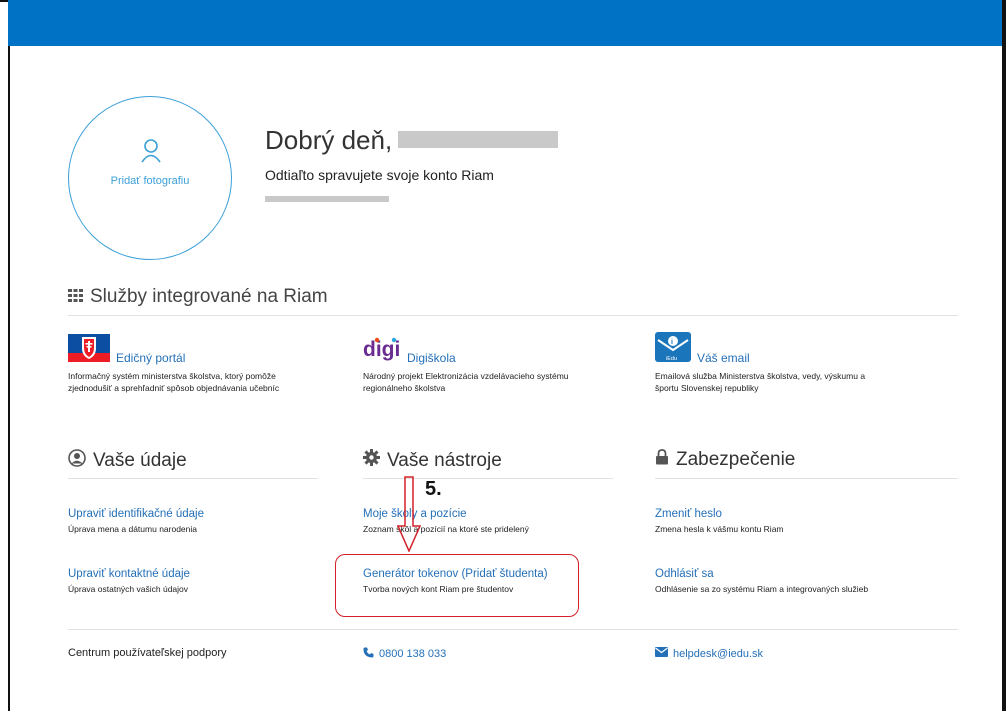 This screenshot has width=1006, height=711. I want to click on user-circle-icon, so click(77, 461).